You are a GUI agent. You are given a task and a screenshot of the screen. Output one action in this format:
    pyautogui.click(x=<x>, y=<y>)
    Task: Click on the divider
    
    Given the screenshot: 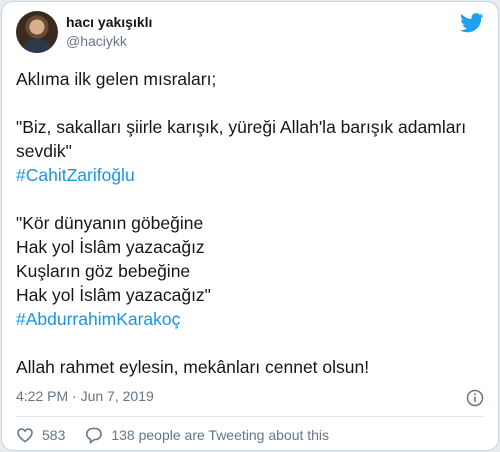 What is the action you would take?
    pyautogui.click(x=250, y=416)
    